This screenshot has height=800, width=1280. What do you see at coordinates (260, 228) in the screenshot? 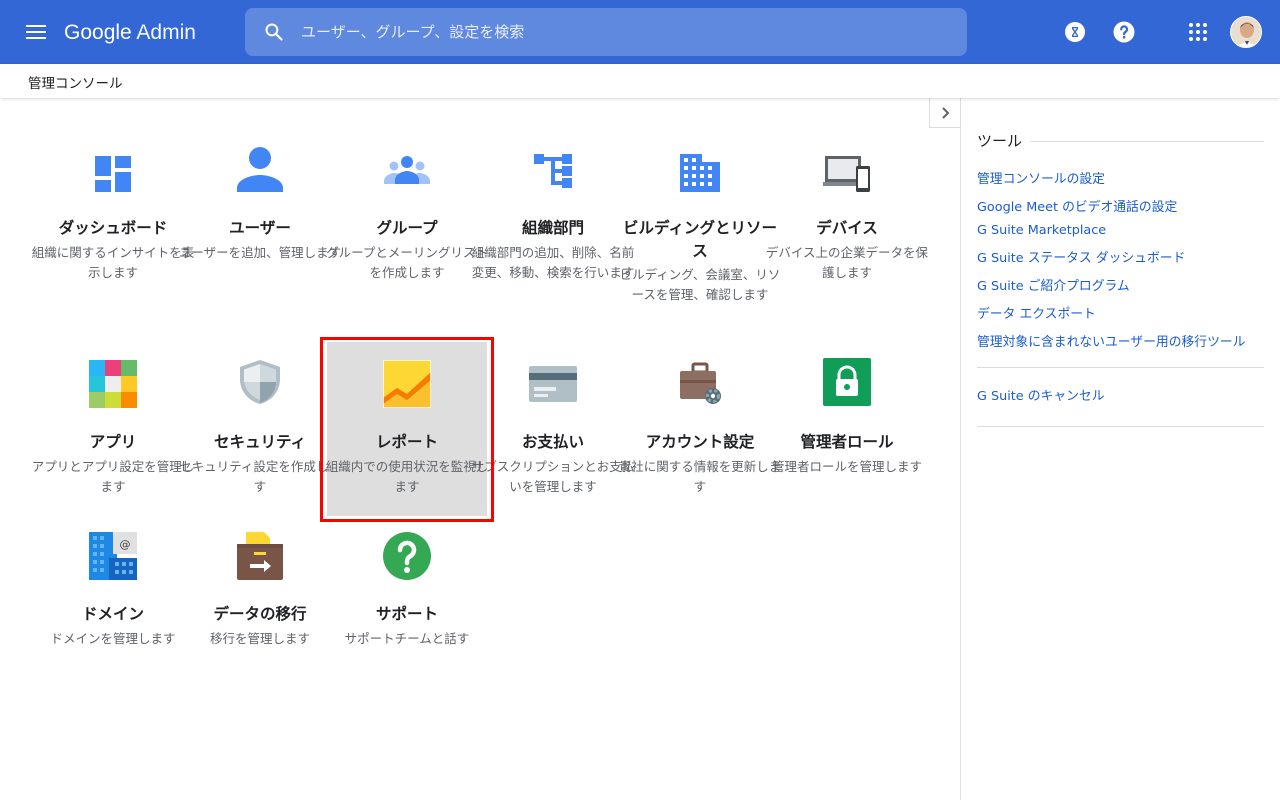
I see `tile-title: ユーザー` at bounding box center [260, 228].